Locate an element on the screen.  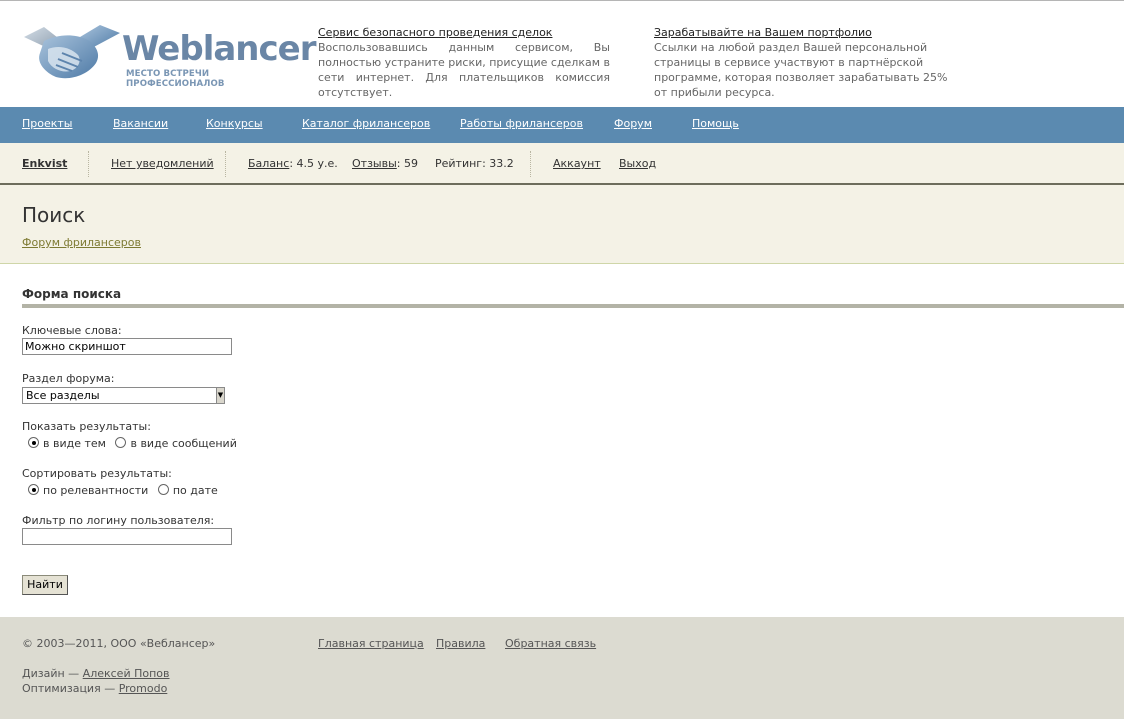
sort-results-options: по релевантности по дате is located at coordinates (123, 490).